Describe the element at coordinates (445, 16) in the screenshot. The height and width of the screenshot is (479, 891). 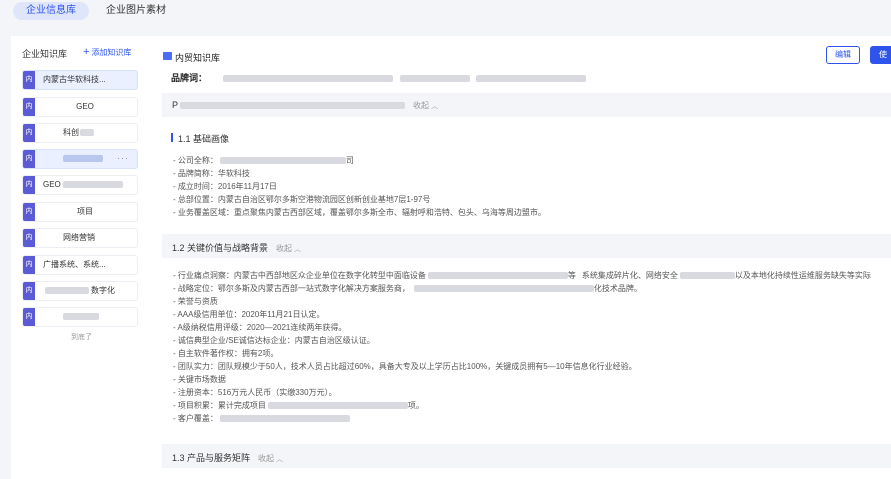
I see `top-tab-bar: 企业信息库 企业图片素材` at that location.